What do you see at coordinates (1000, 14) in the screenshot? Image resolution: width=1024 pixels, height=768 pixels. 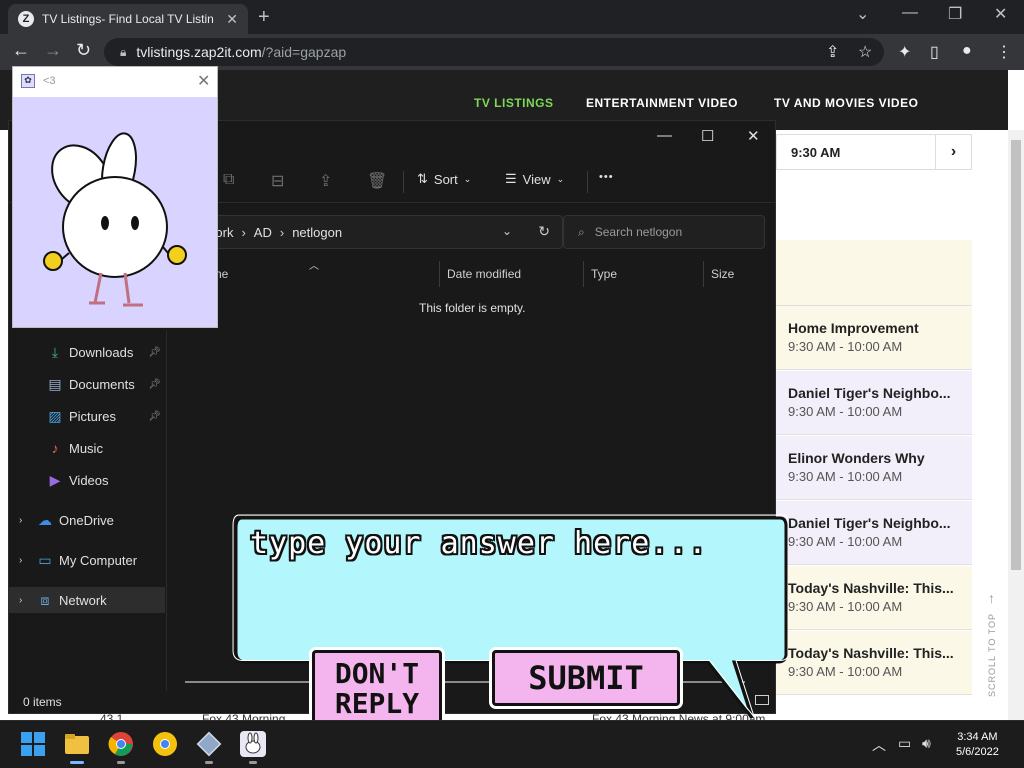 I see `close-window-icon: ✕` at bounding box center [1000, 14].